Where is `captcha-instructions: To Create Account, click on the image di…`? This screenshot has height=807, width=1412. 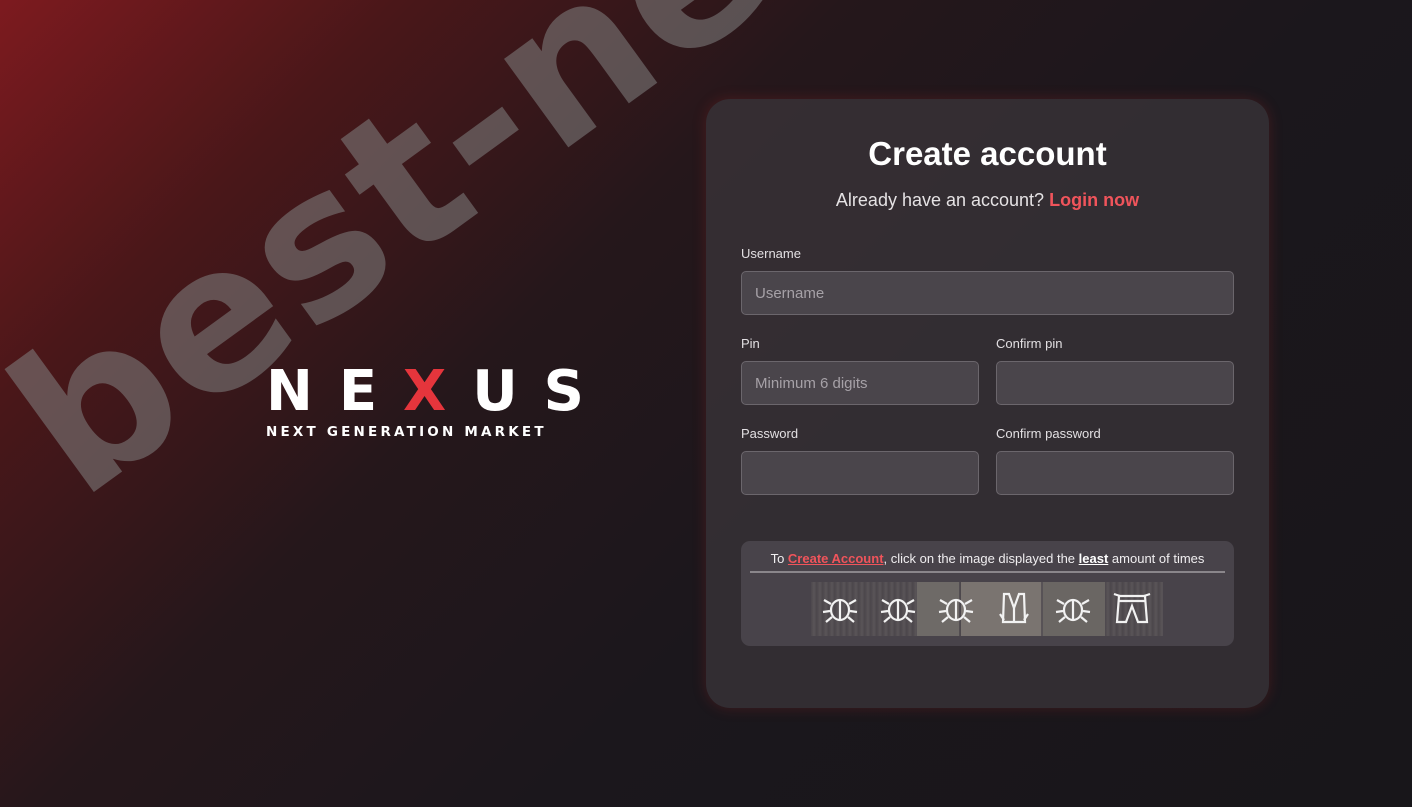 captcha-instructions: To Create Account, click on the image di… is located at coordinates (987, 558).